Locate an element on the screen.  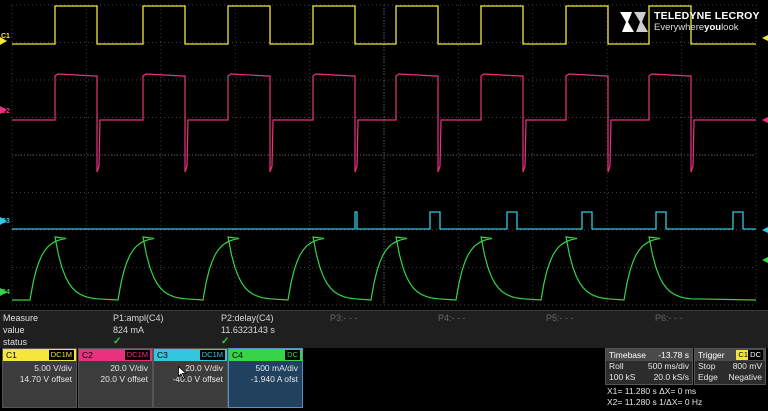
channel-descriptor-c3: C3 DC1M 20.0 V/div -40.0 V offset is located at coordinates (190, 378).